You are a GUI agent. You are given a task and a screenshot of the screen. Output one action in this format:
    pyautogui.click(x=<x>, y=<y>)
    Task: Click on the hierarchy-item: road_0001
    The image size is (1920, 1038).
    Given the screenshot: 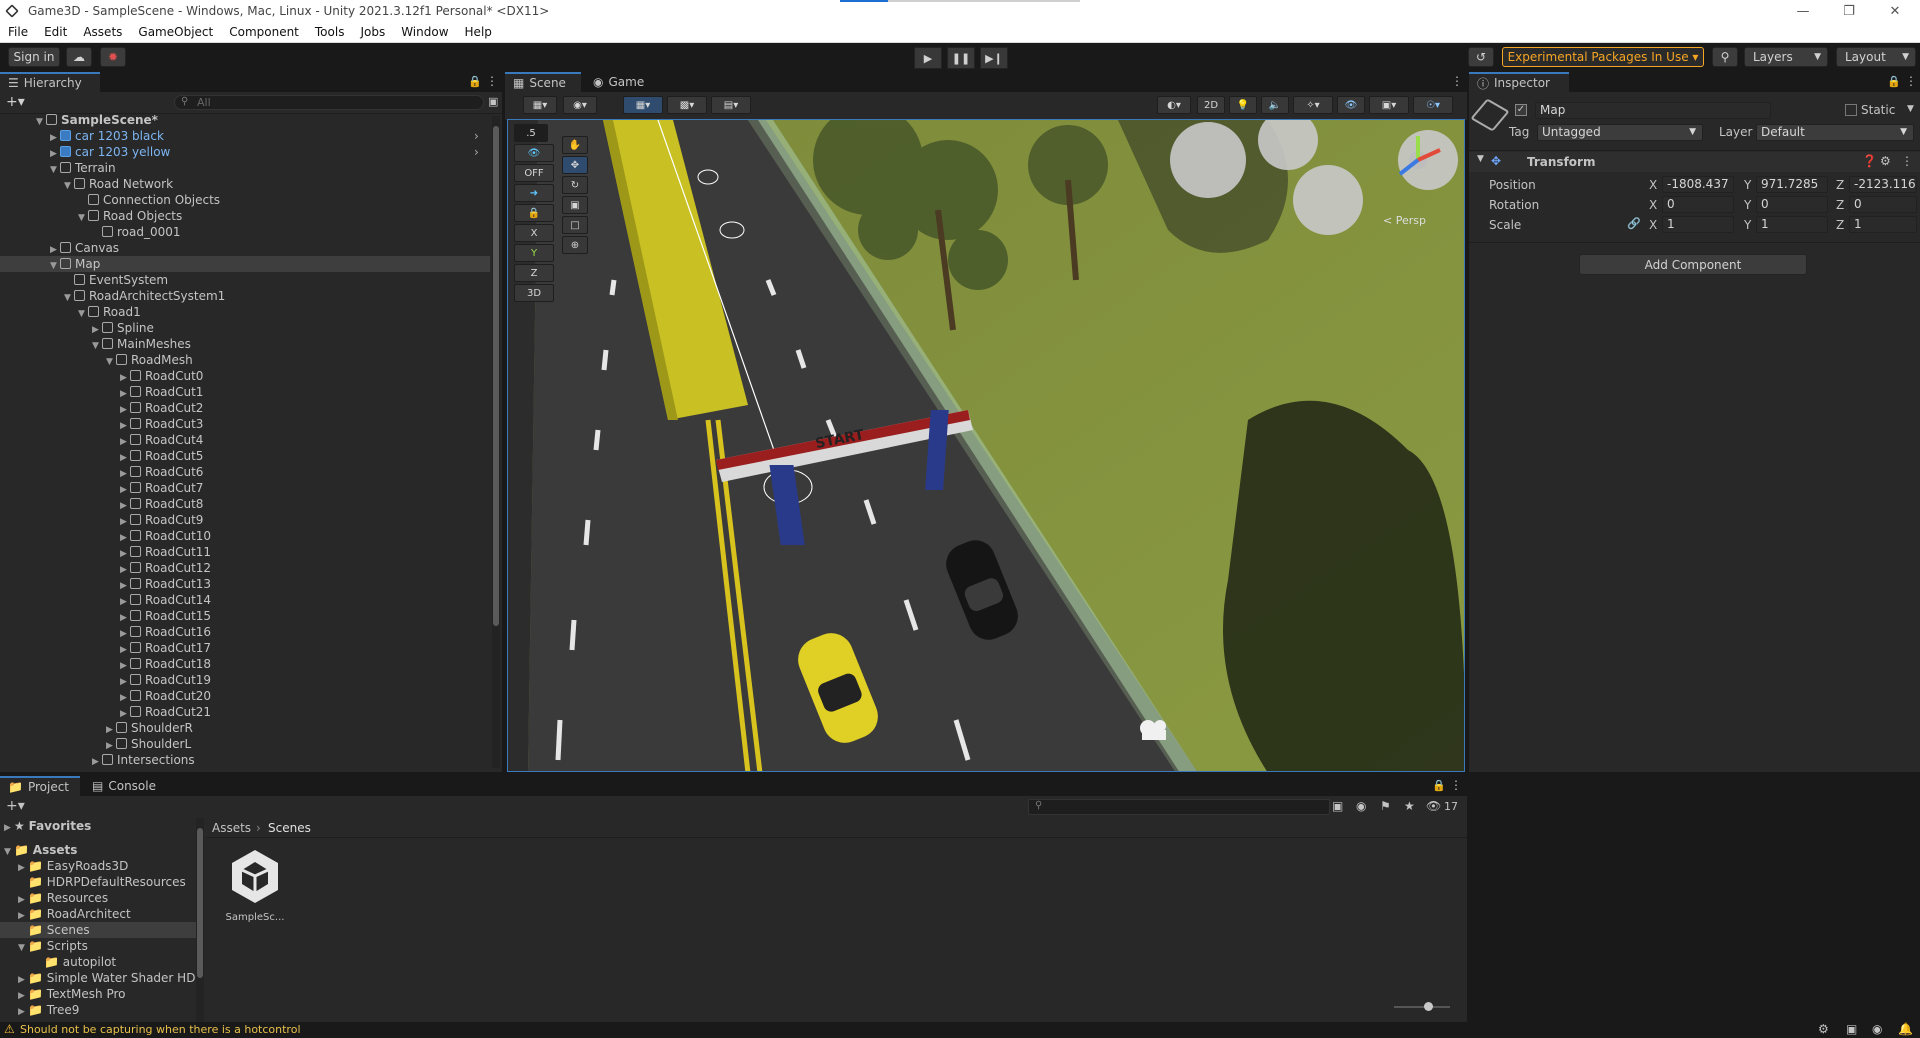 What is the action you would take?
    pyautogui.click(x=245, y=232)
    